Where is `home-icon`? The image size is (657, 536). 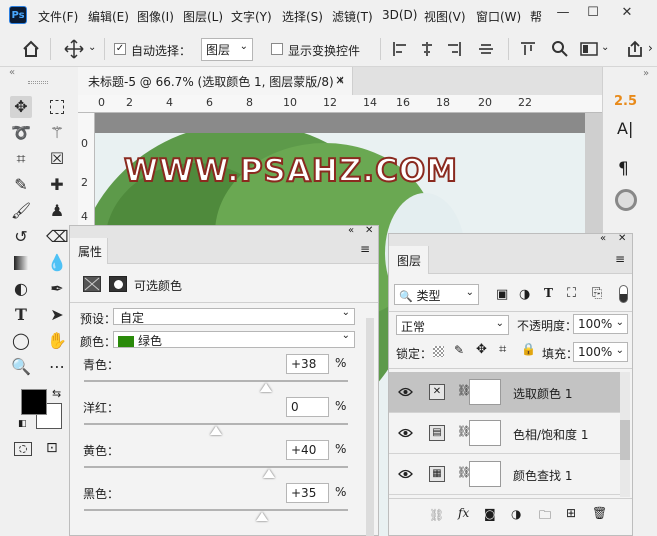
home-icon is located at coordinates (31, 49).